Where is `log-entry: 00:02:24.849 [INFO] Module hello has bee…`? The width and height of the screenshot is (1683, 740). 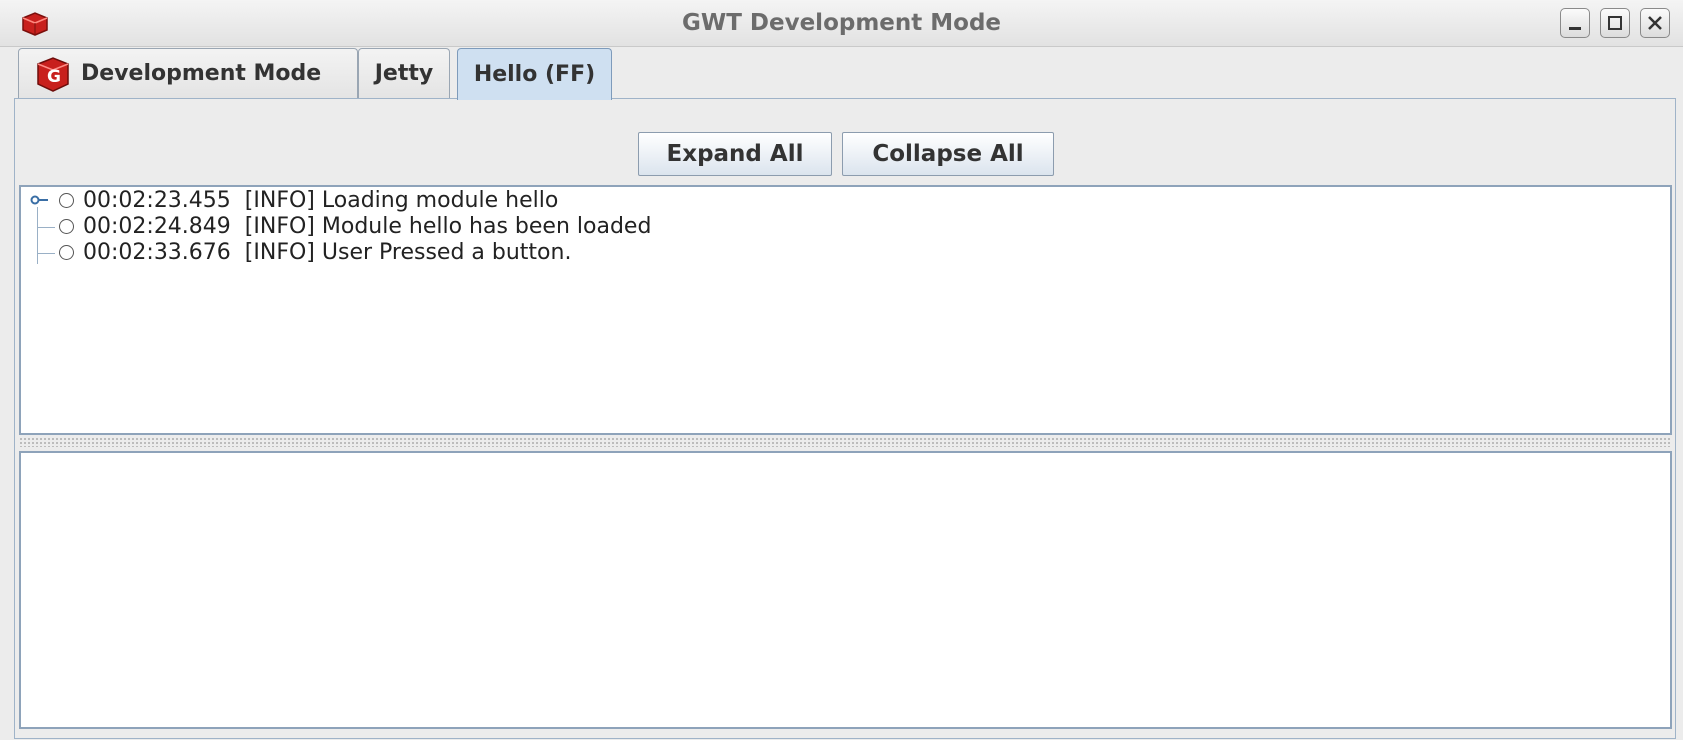
log-entry: 00:02:24.849 [INFO] Module hello has bee… is located at coordinates (845, 227).